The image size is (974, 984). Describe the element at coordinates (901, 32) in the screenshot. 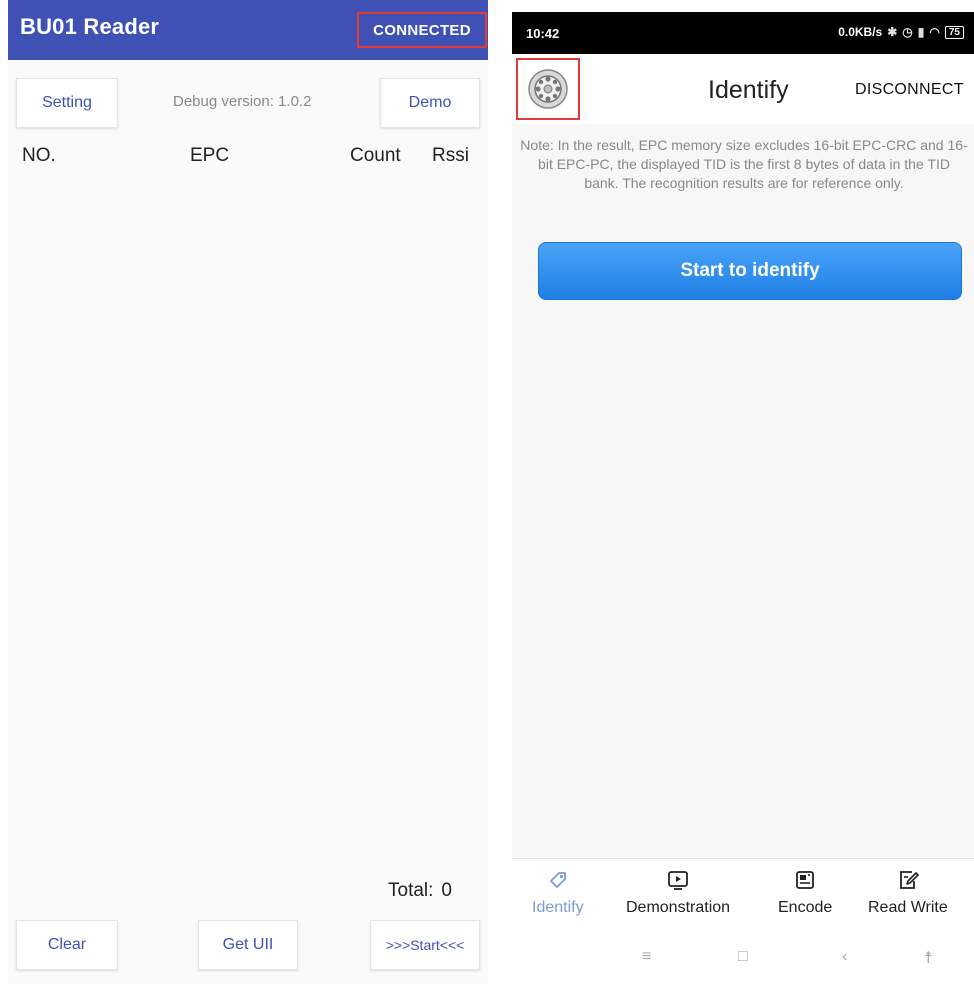

I see `status-indicators: 0.0KB/s ✱ ◷ ▮ ◠ 75` at that location.